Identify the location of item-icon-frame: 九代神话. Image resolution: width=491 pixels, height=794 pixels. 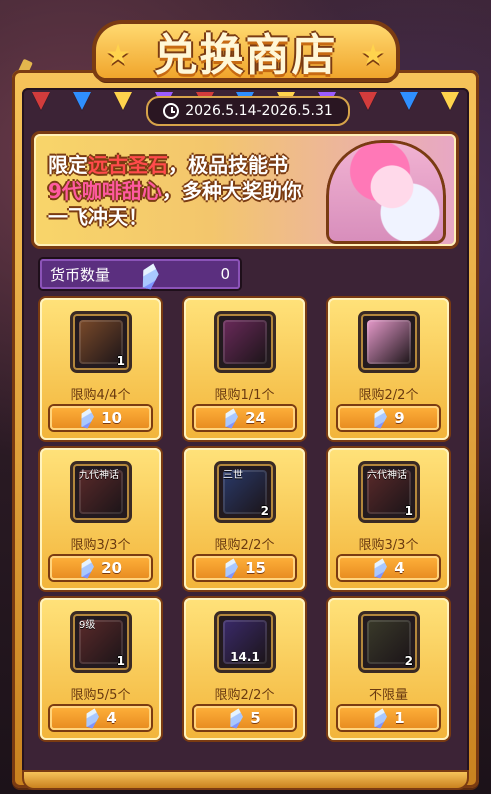
(101, 492).